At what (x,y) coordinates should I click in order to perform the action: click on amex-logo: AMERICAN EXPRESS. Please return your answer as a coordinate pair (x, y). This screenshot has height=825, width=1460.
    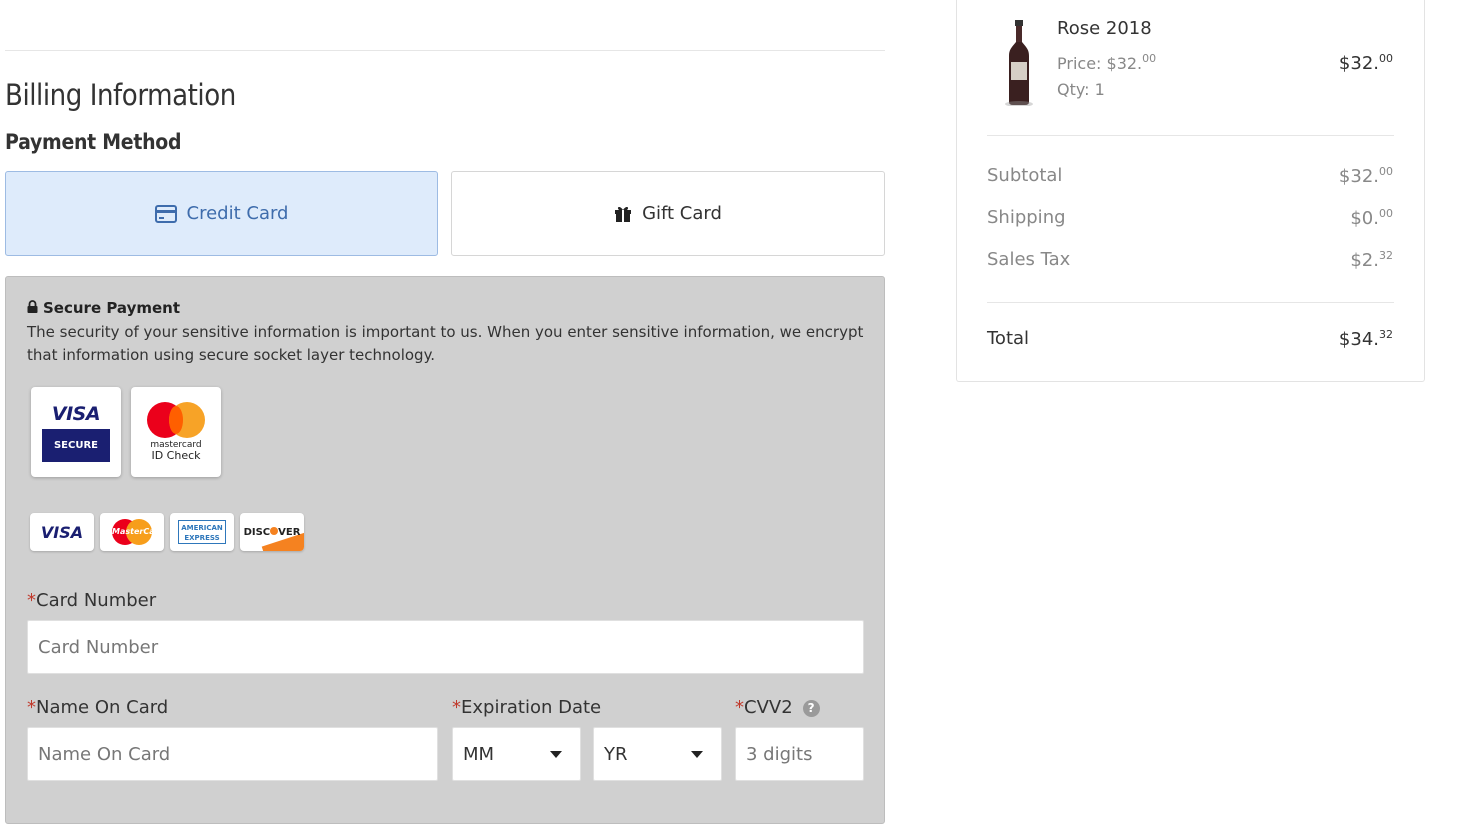
    Looking at the image, I should click on (202, 532).